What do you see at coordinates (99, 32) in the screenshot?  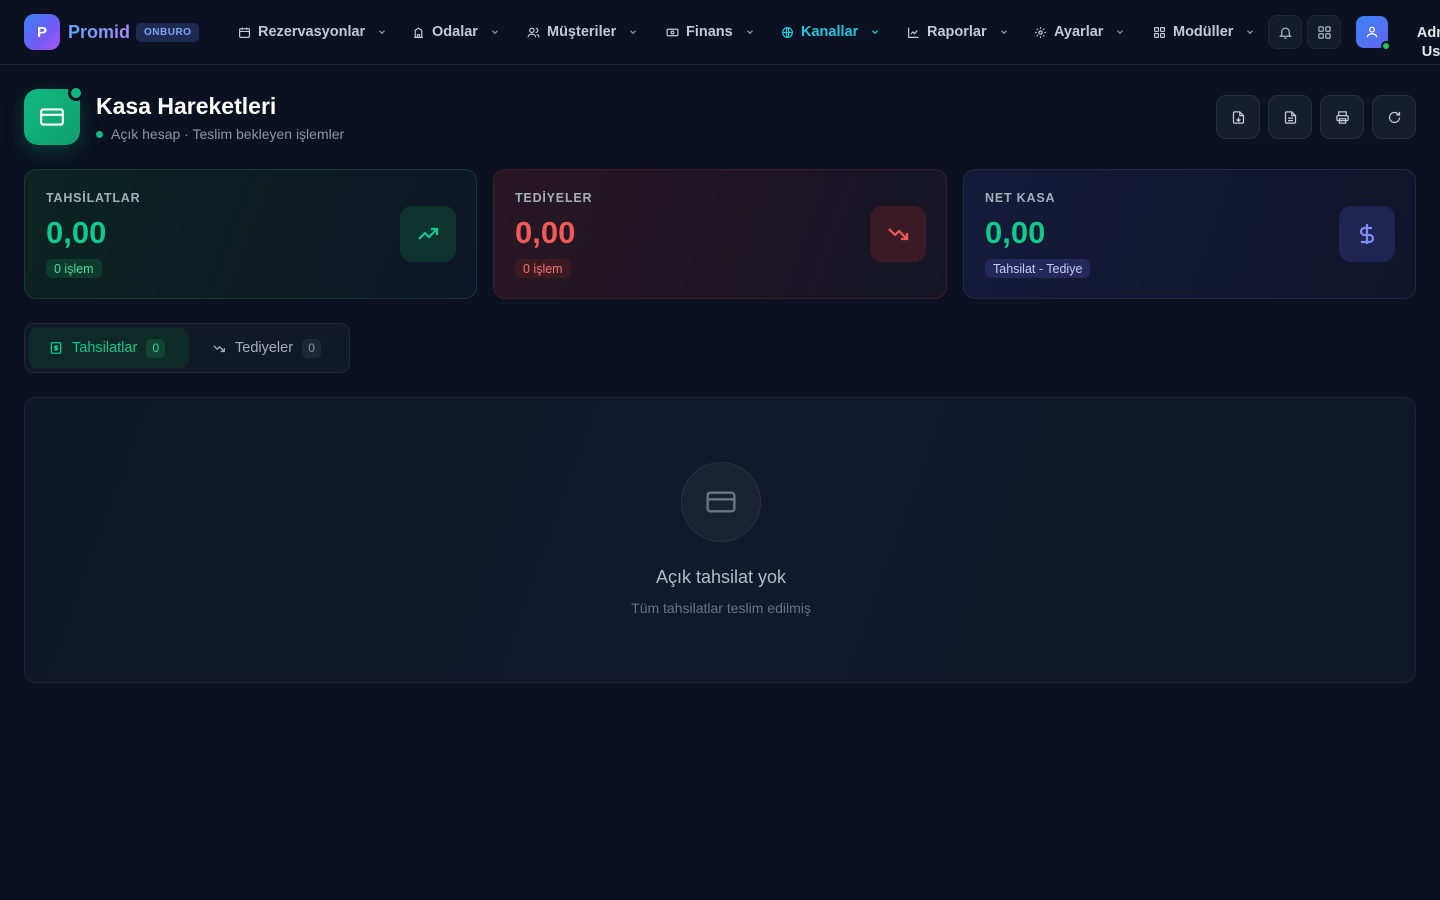 I see `app-name: Promid` at bounding box center [99, 32].